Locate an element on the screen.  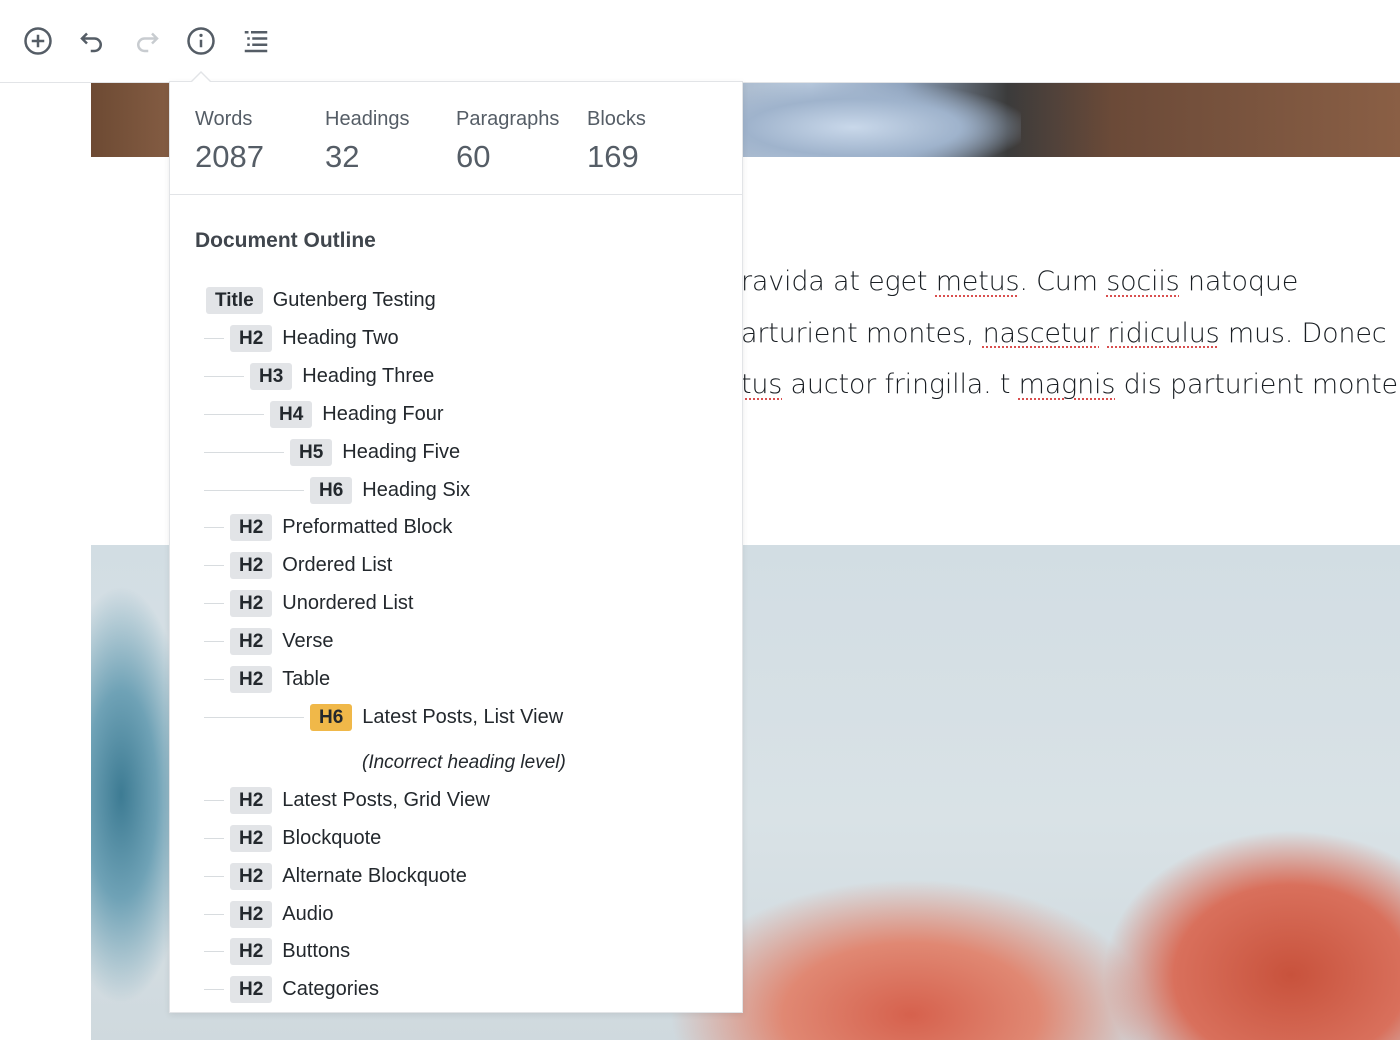
outline-item: H2 Ordered List is located at coordinates (298, 565).